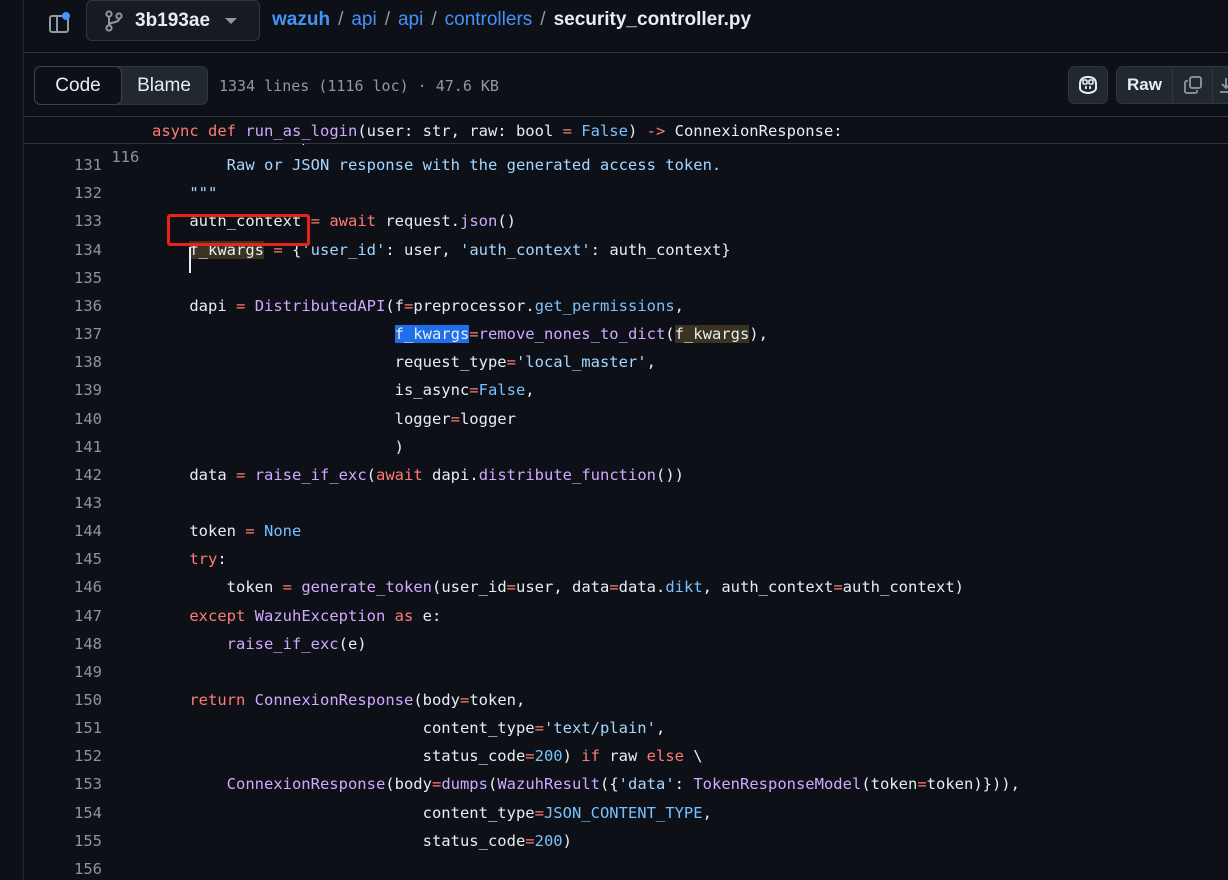  I want to click on code-line: 135, so click(626, 278).